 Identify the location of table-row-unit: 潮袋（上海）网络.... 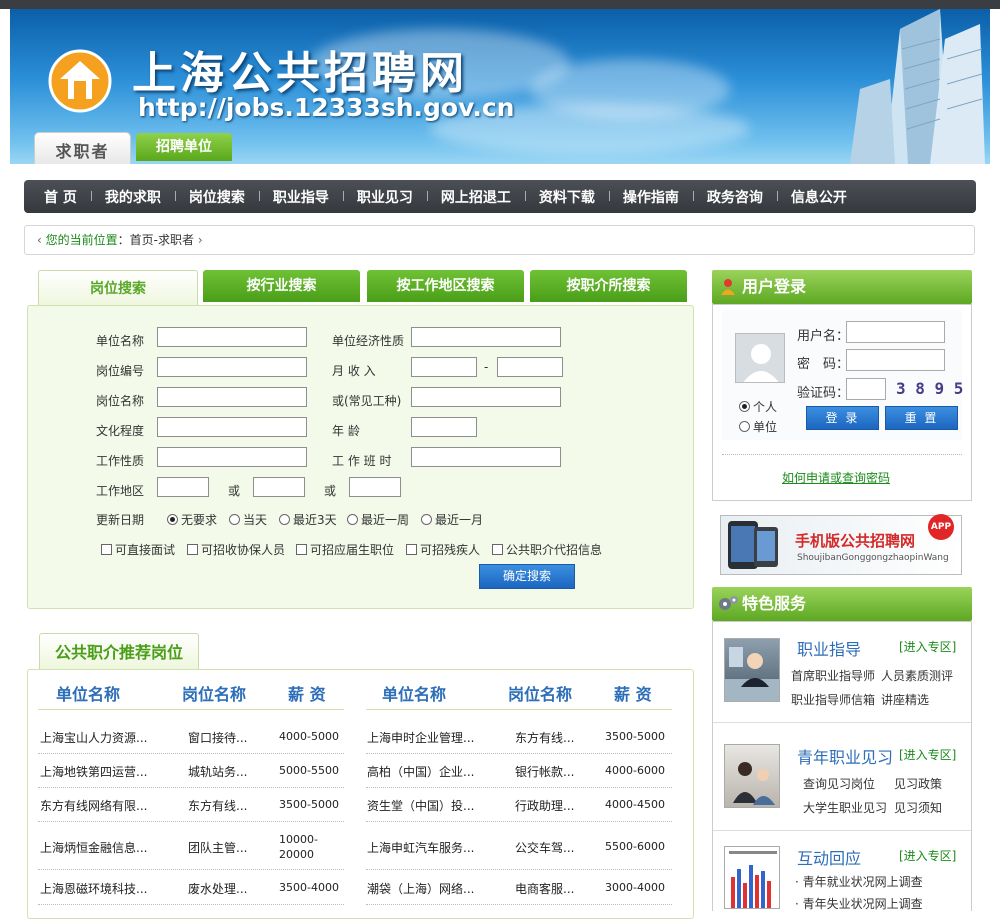
(420, 888).